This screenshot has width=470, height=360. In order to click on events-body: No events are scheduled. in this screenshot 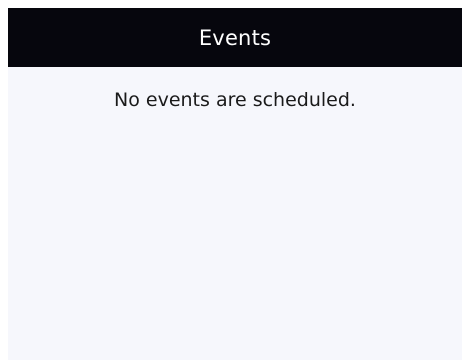, I will do `click(235, 89)`.